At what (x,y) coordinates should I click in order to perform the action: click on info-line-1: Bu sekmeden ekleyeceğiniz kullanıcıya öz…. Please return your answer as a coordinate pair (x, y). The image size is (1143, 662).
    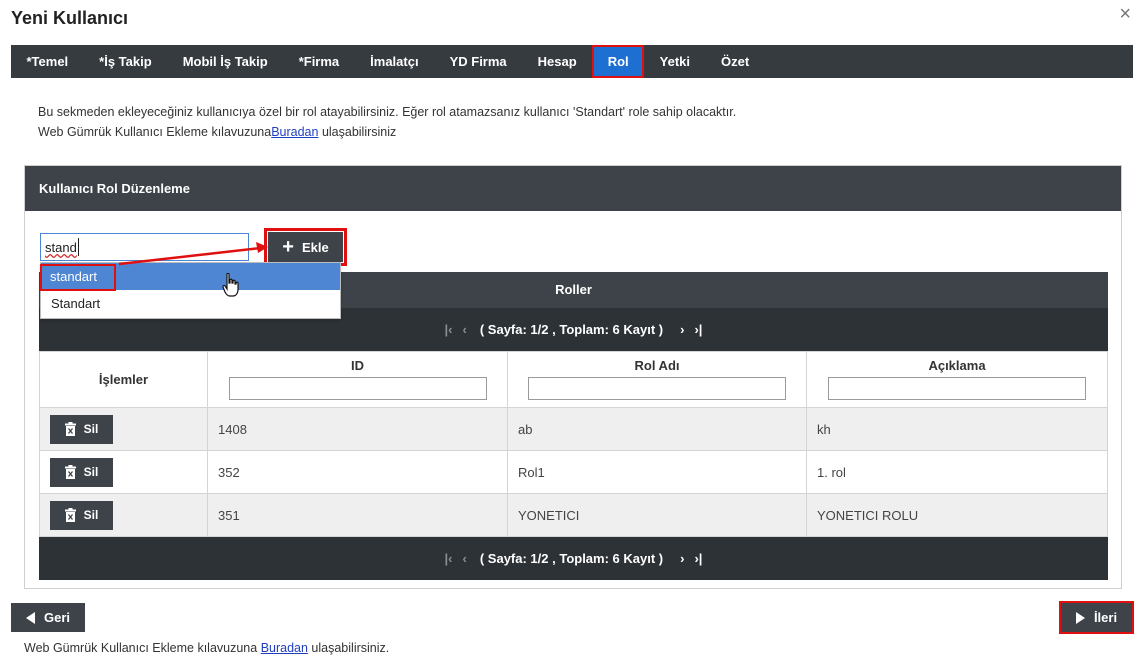
    Looking at the image, I should click on (387, 112).